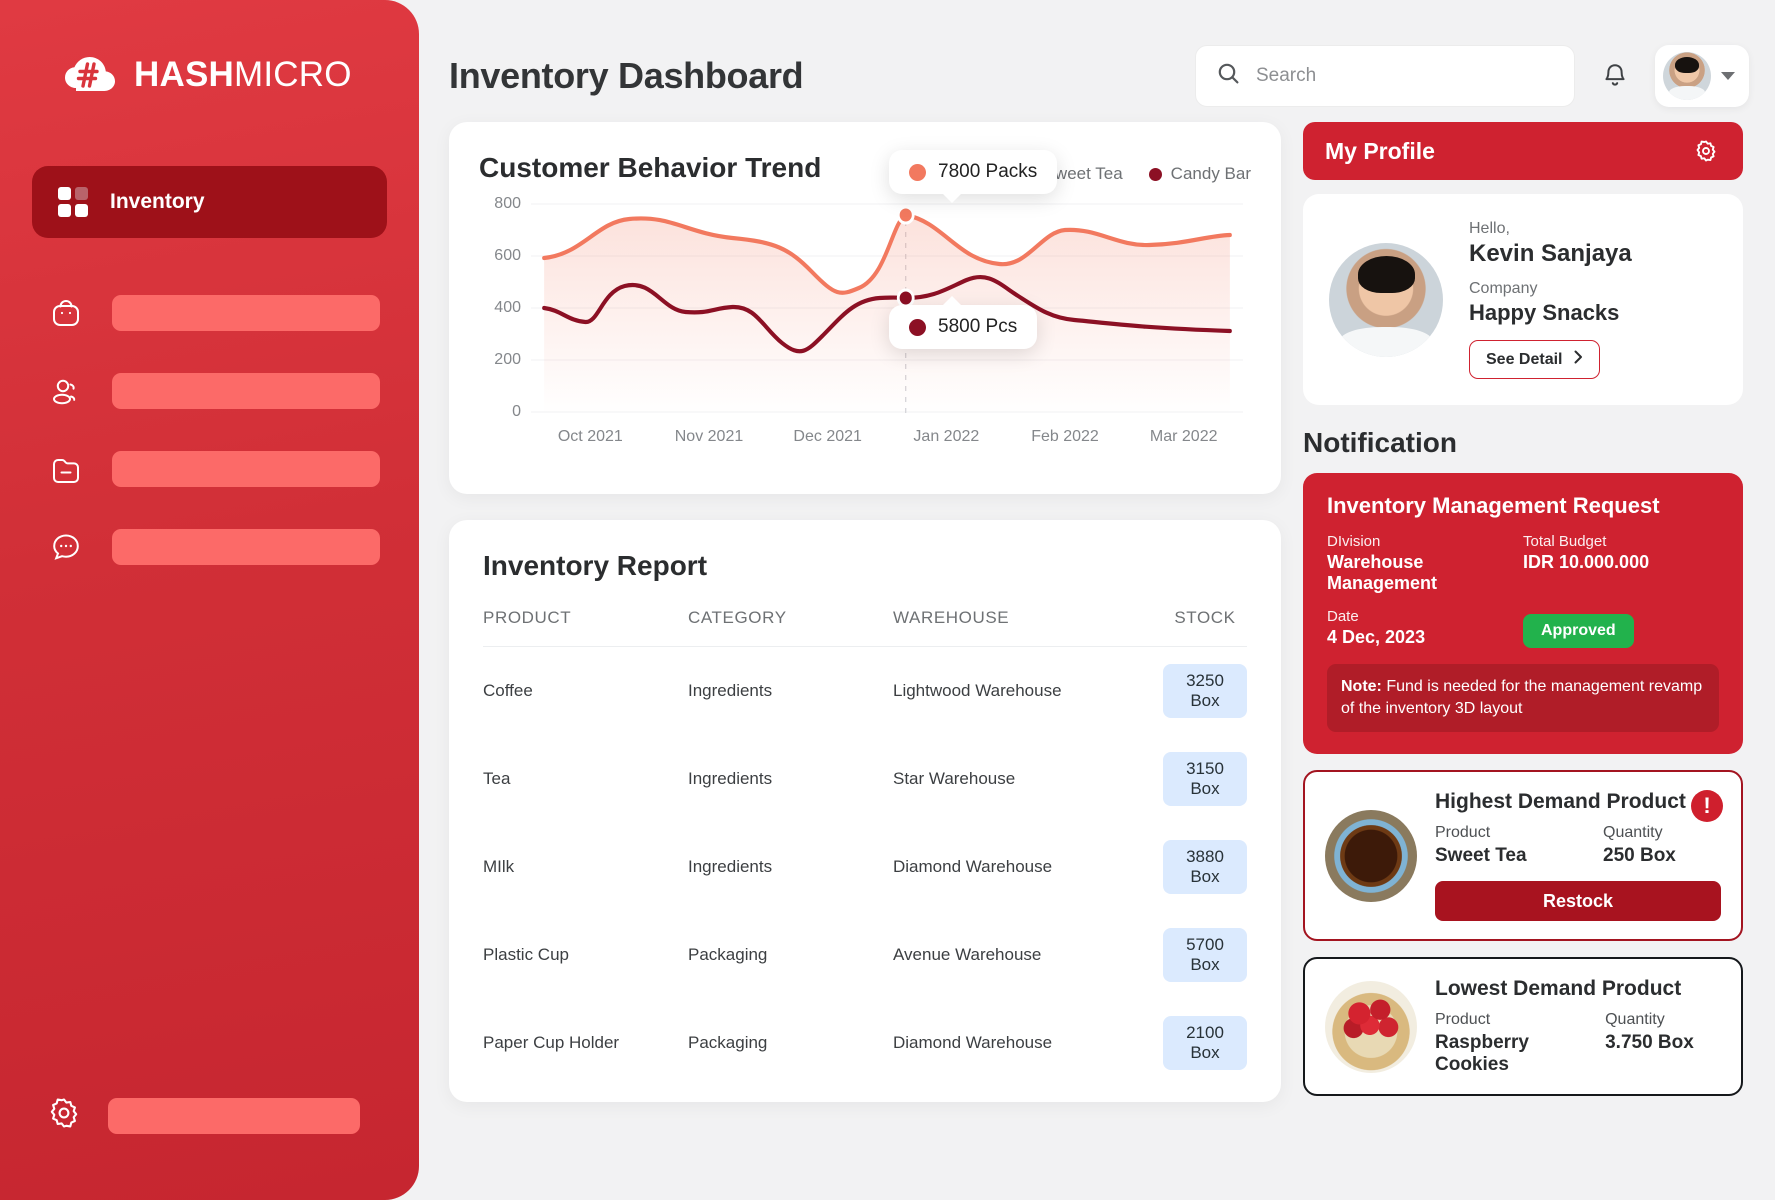  Describe the element at coordinates (1371, 855) in the screenshot. I see `tea-cup-photo-icon` at that location.